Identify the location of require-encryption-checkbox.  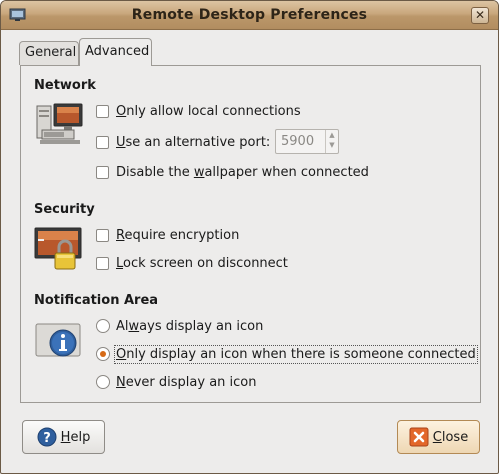
(102, 235).